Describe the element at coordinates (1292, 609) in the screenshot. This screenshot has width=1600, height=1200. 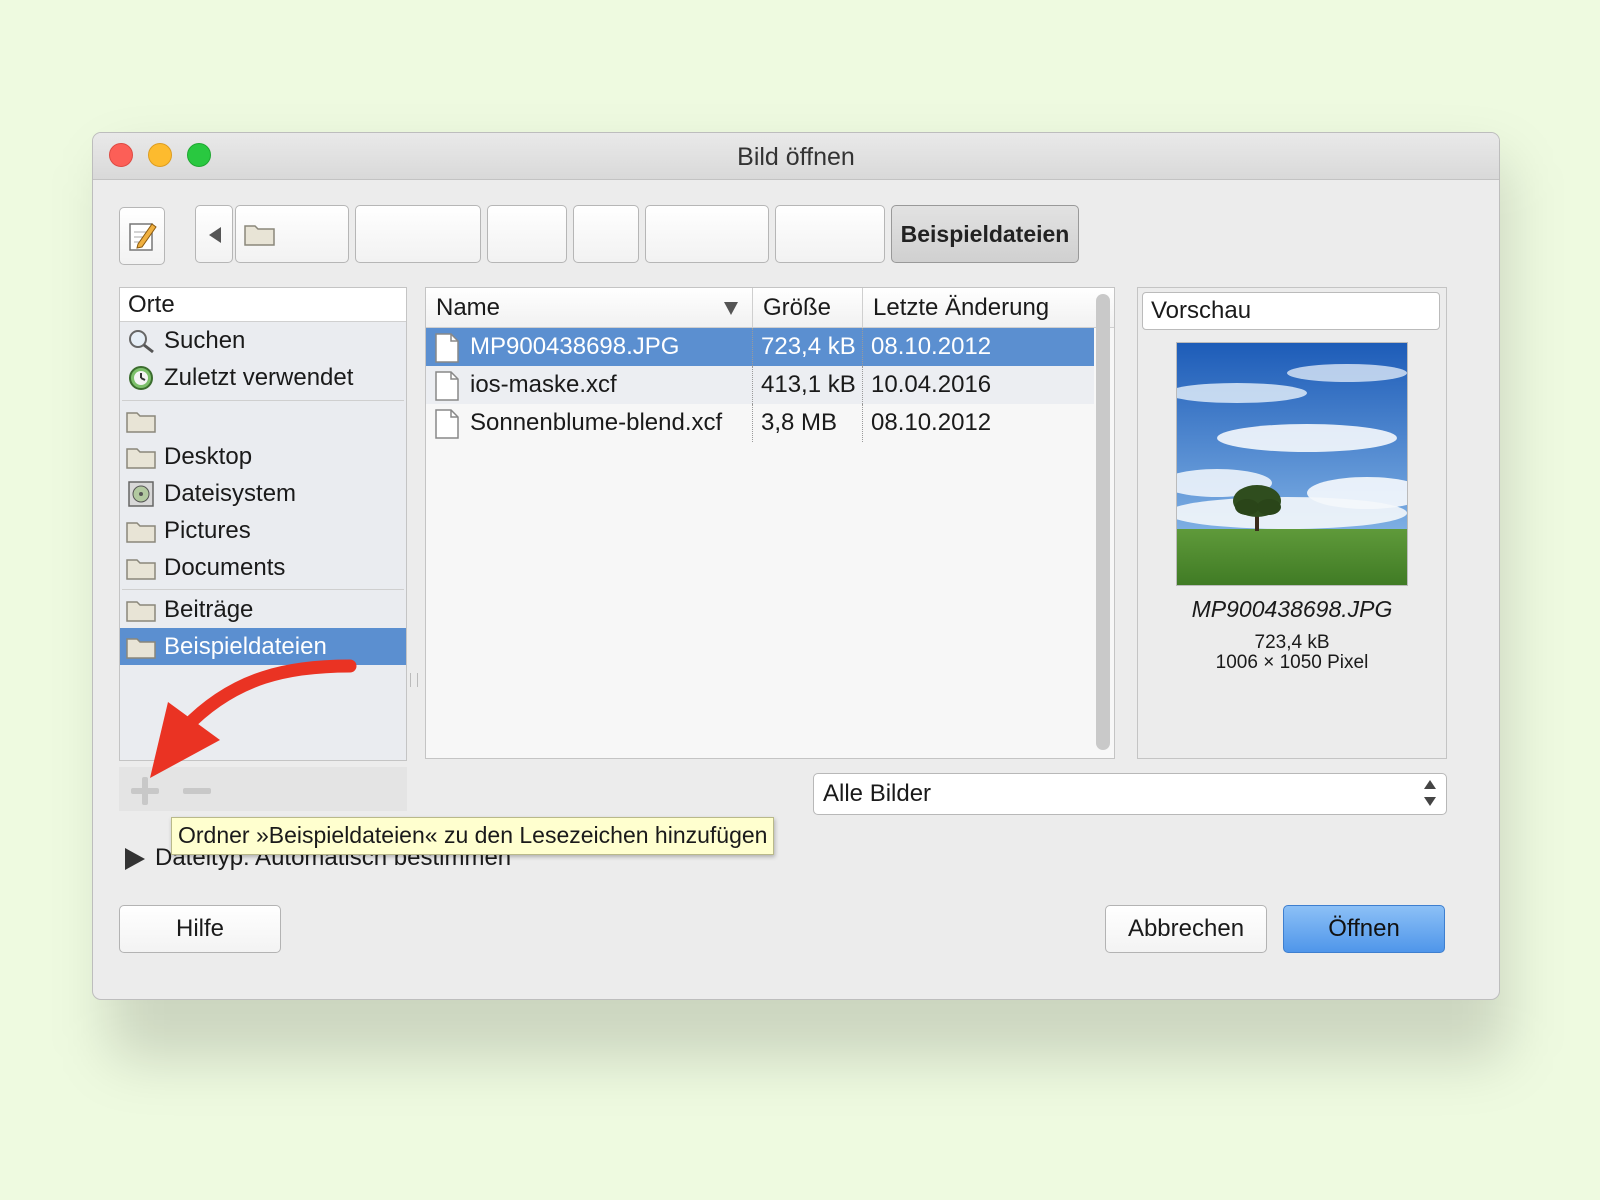
I see `preview-filename: MP900438698.JPG` at that location.